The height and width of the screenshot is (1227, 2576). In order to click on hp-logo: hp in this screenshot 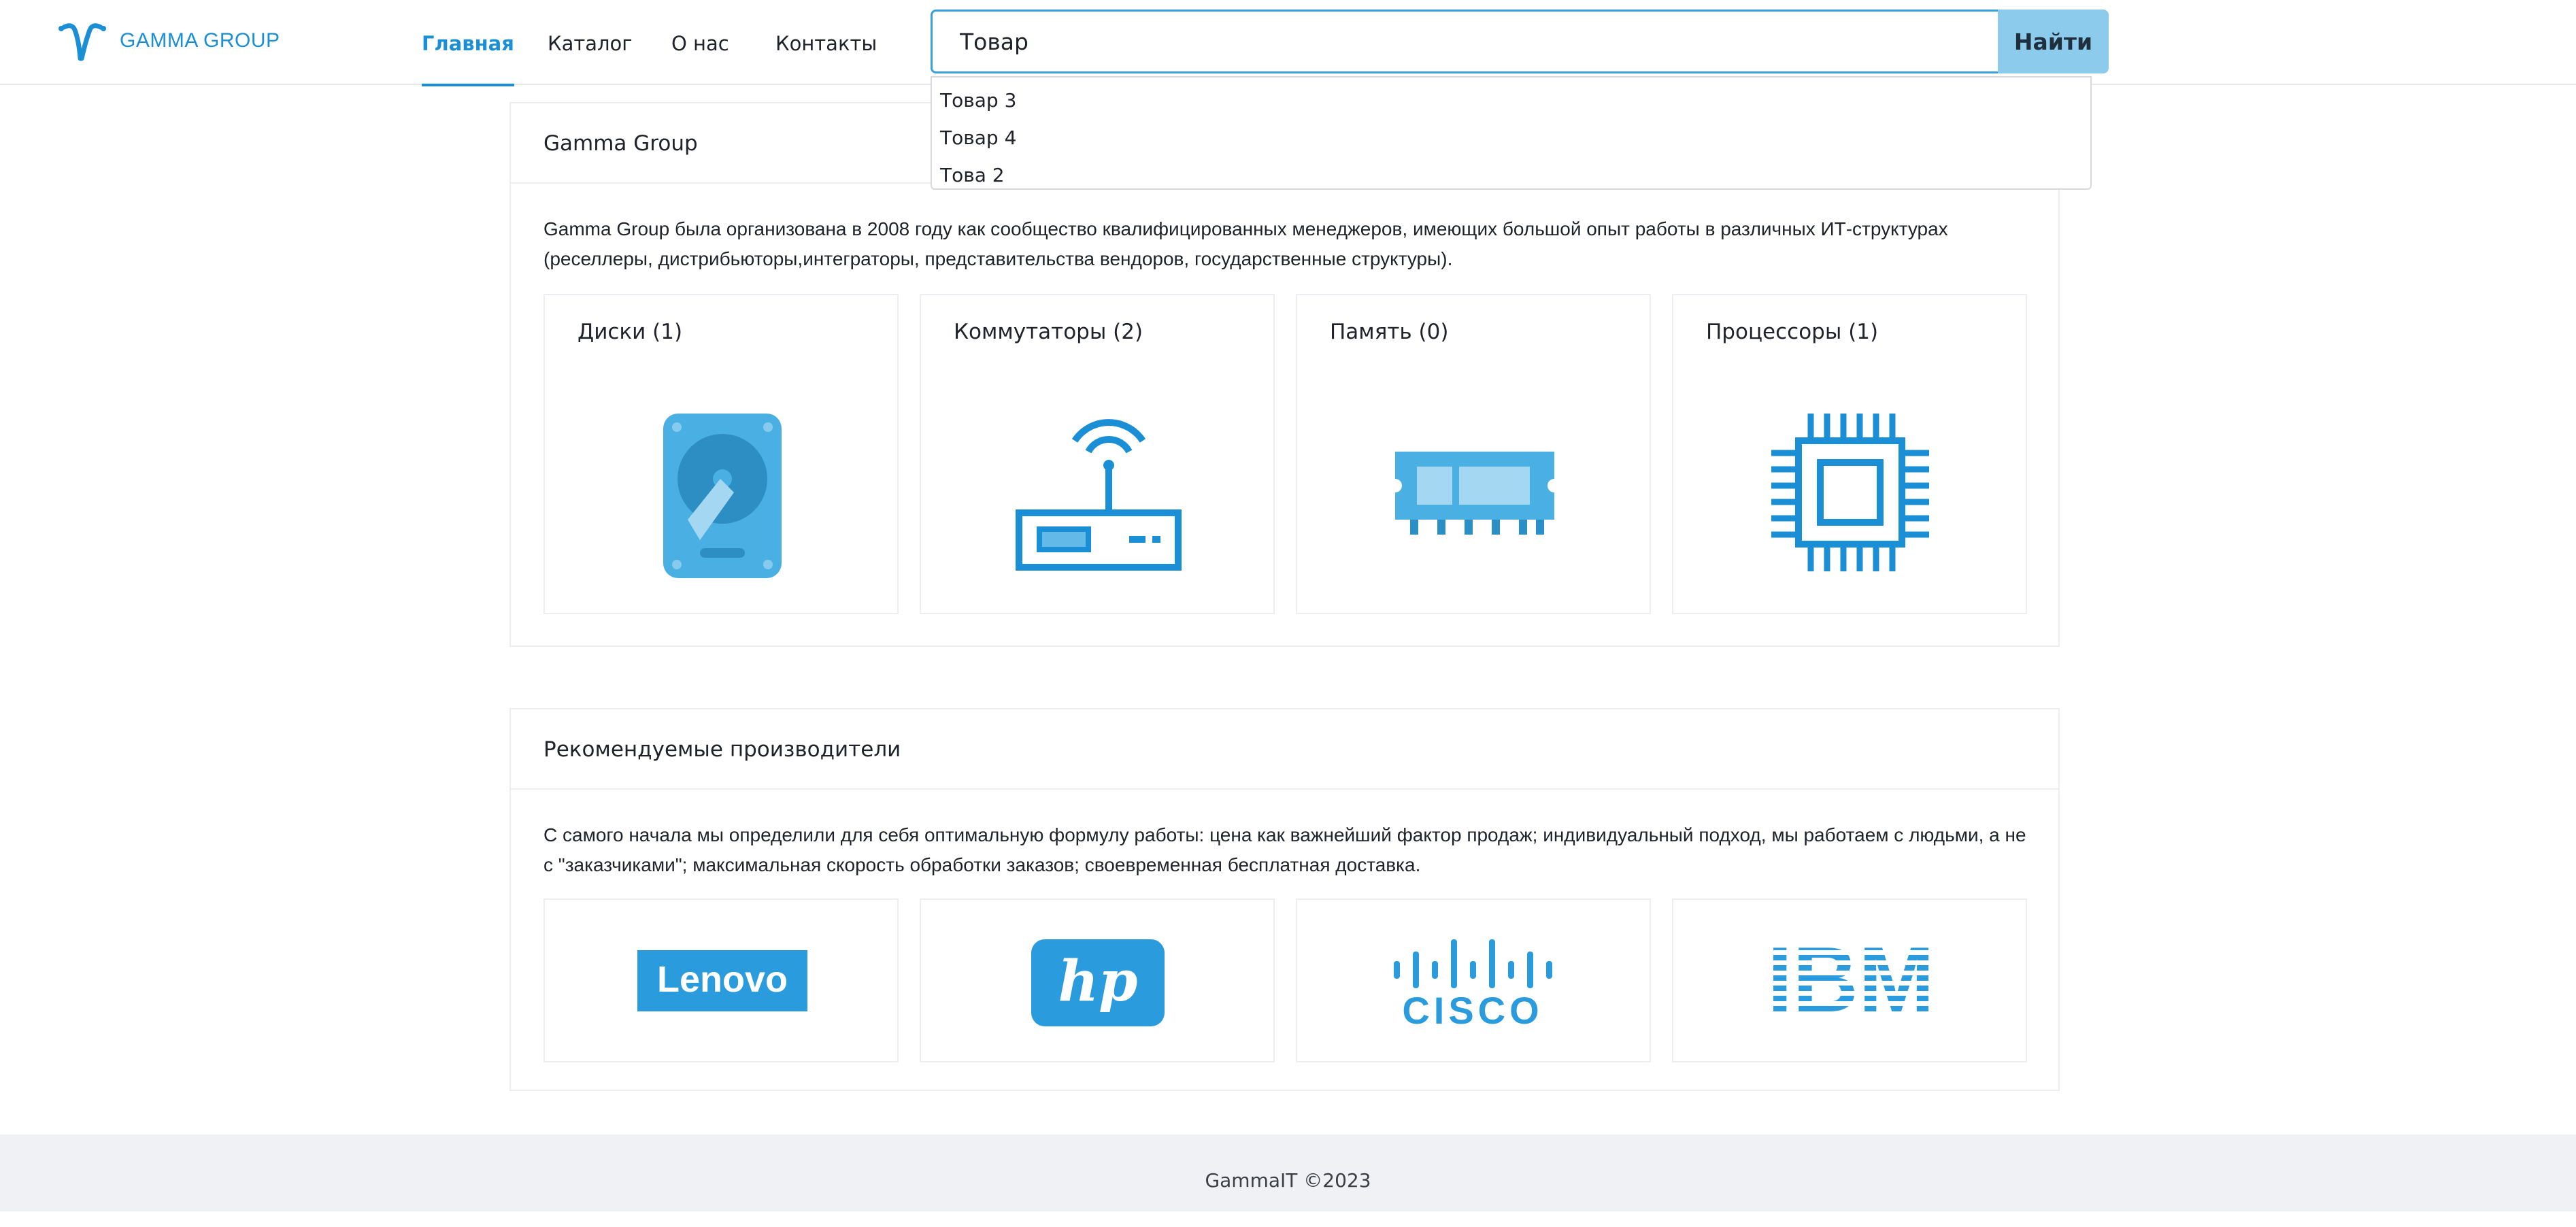, I will do `click(1098, 982)`.